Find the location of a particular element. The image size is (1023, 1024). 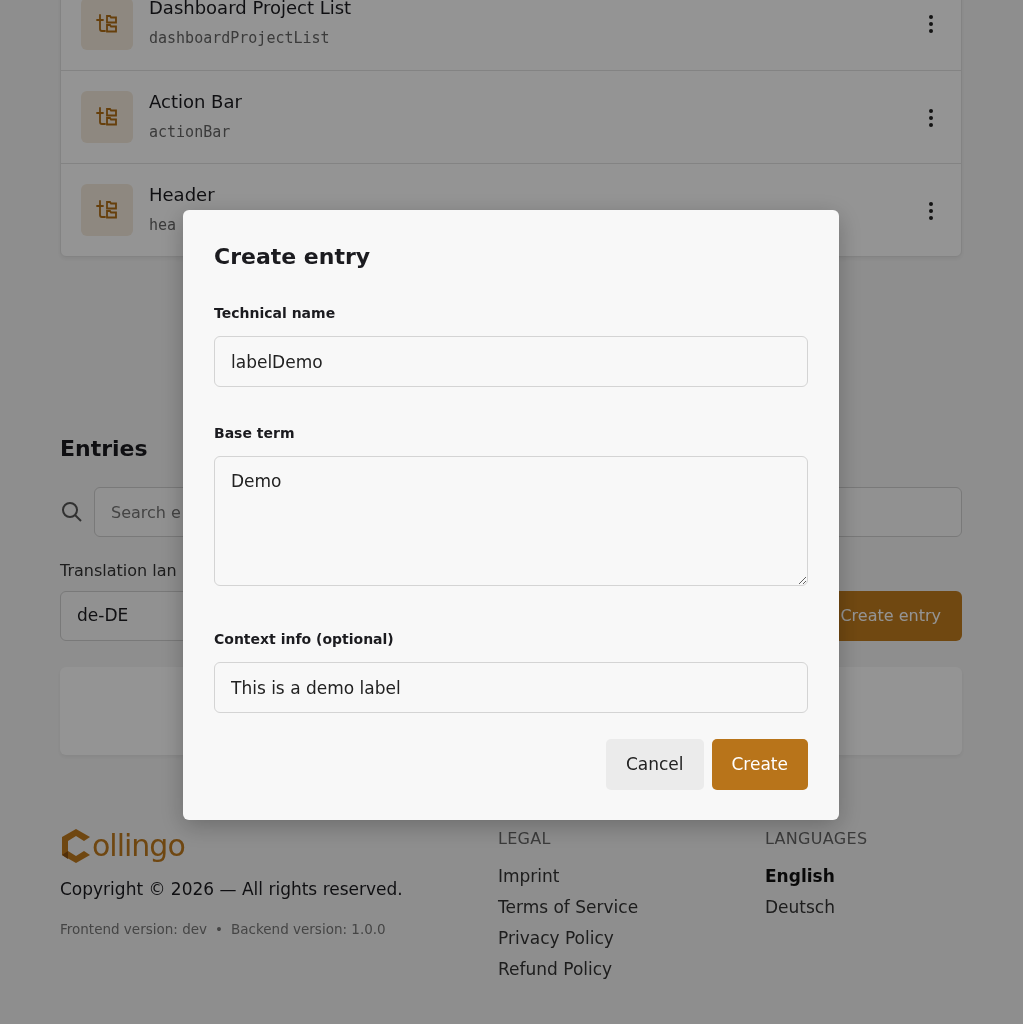

logo-icon is located at coordinates (76, 846).